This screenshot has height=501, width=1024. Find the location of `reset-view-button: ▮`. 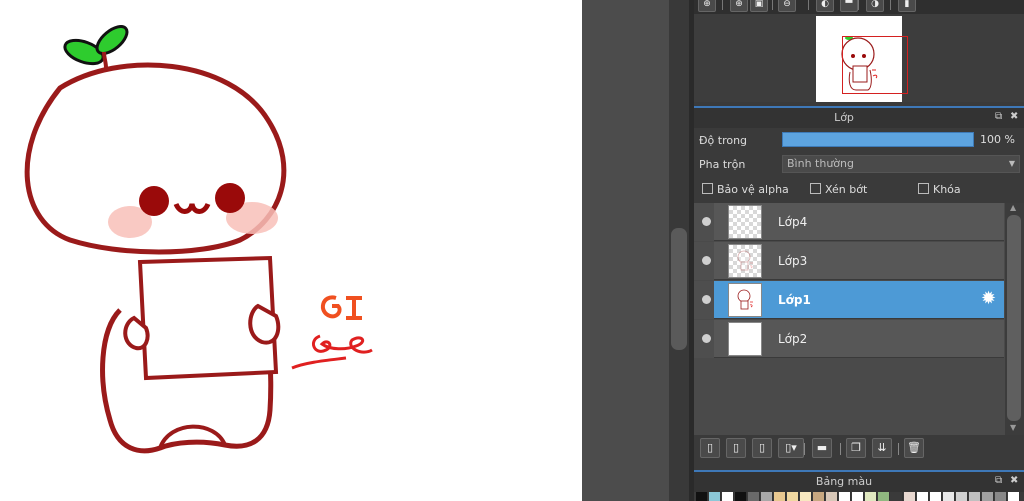

reset-view-button: ▮ is located at coordinates (907, 6).